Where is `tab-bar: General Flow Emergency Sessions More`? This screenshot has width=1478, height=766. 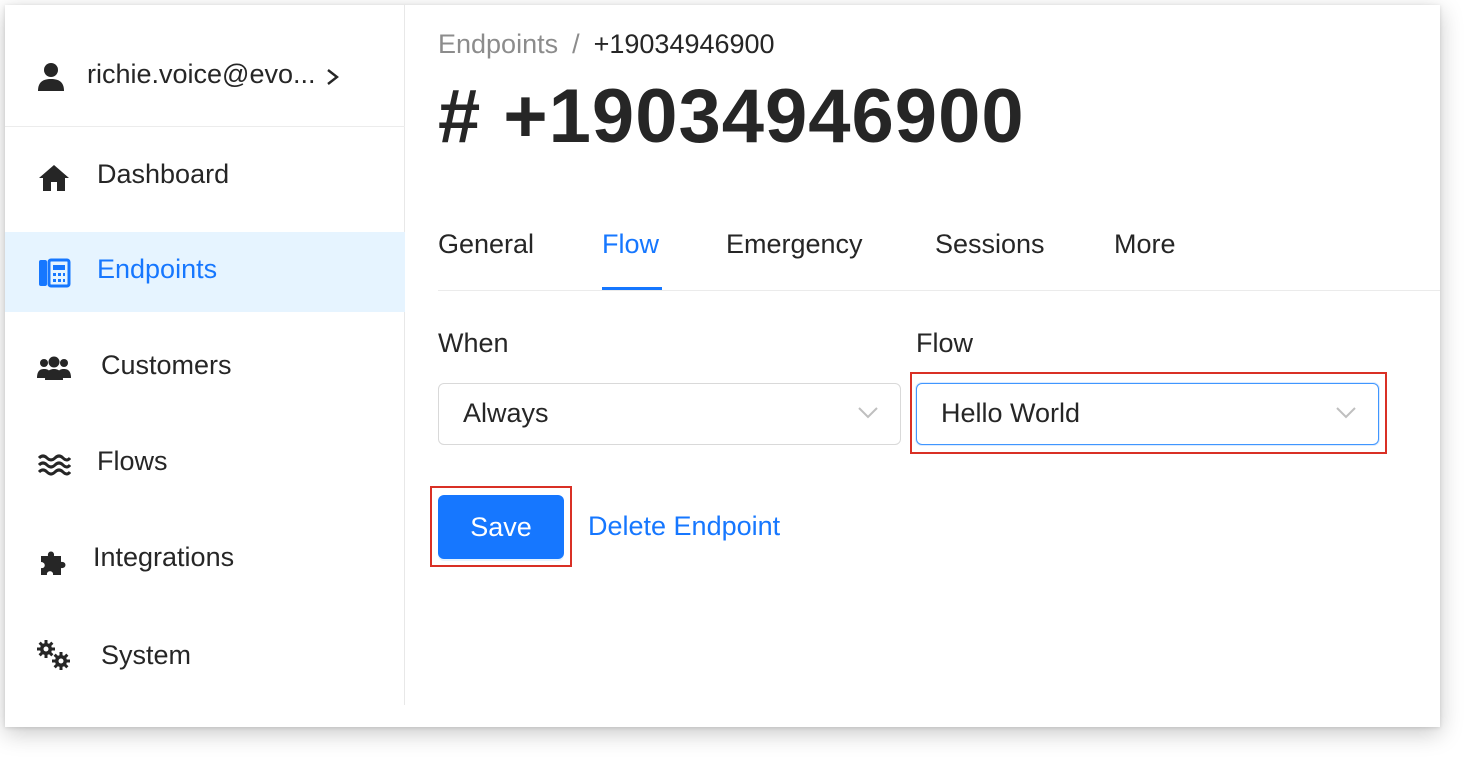
tab-bar: General Flow Emergency Sessions More is located at coordinates (939, 253).